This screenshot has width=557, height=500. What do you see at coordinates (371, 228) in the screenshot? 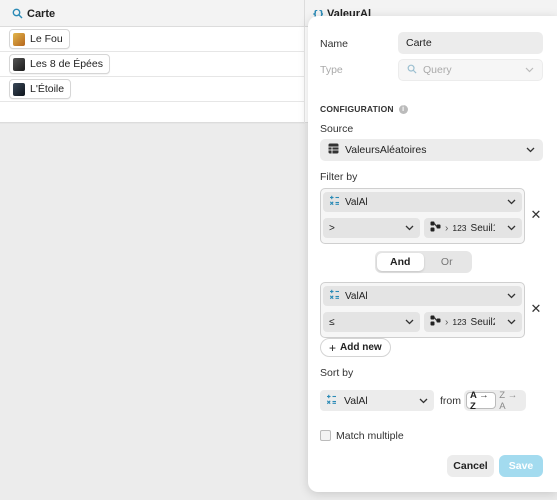
I see `filter-operator-select: >` at bounding box center [371, 228].